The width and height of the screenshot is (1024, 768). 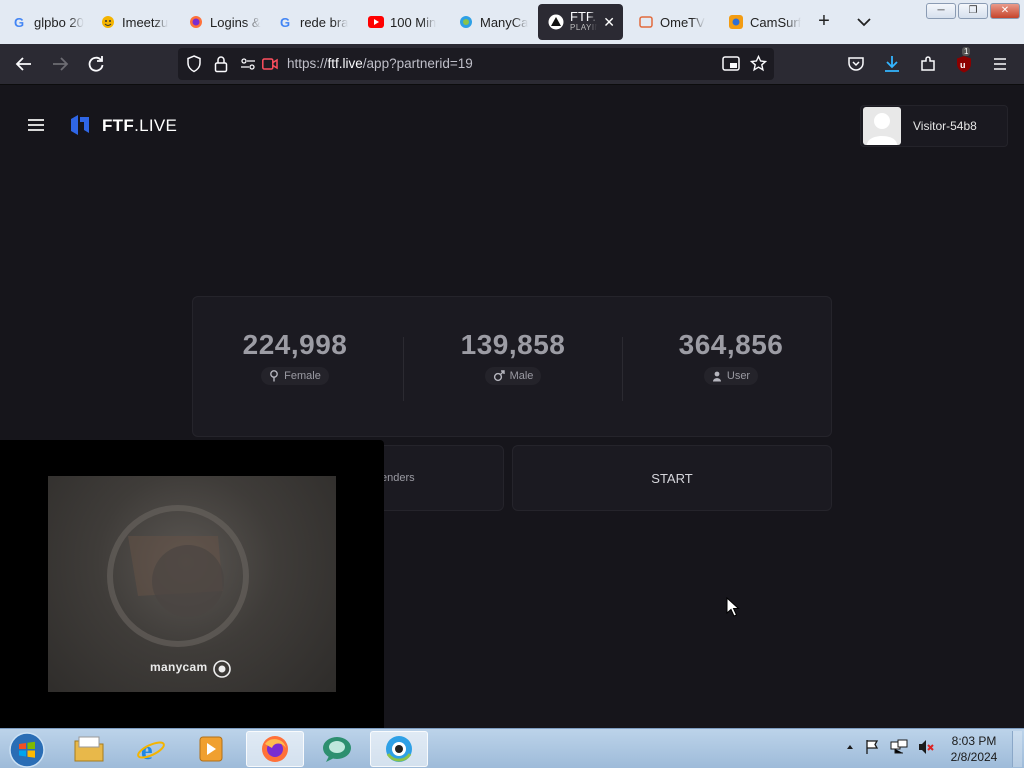 I want to click on navigation-toolbar: https://ftf.live/app?partnerid=19 u 1, so click(x=512, y=64).